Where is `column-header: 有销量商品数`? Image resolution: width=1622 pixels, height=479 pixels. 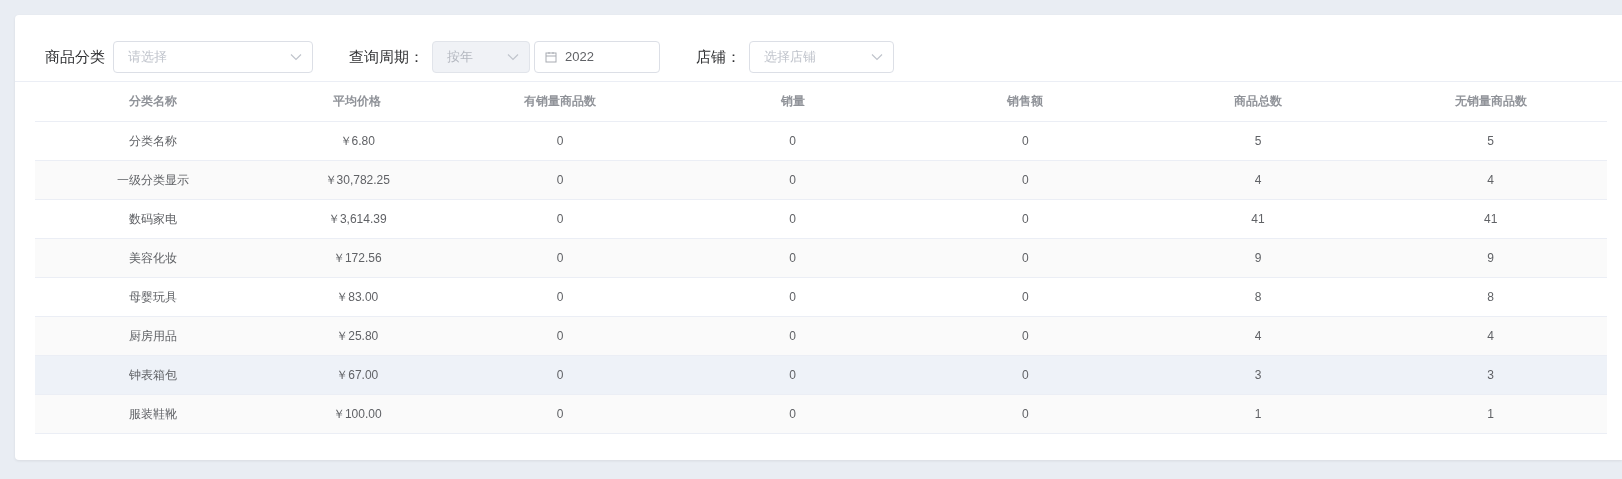 column-header: 有销量商品数 is located at coordinates (560, 101).